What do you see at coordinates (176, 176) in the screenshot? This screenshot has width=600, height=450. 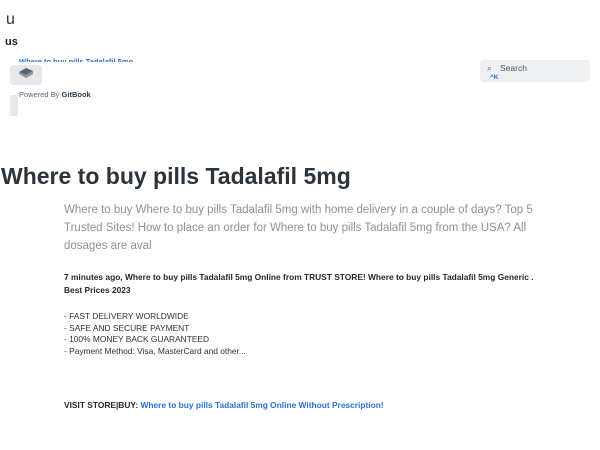 I see `page-title: Where to buy pills Tadalafil 5mg` at bounding box center [176, 176].